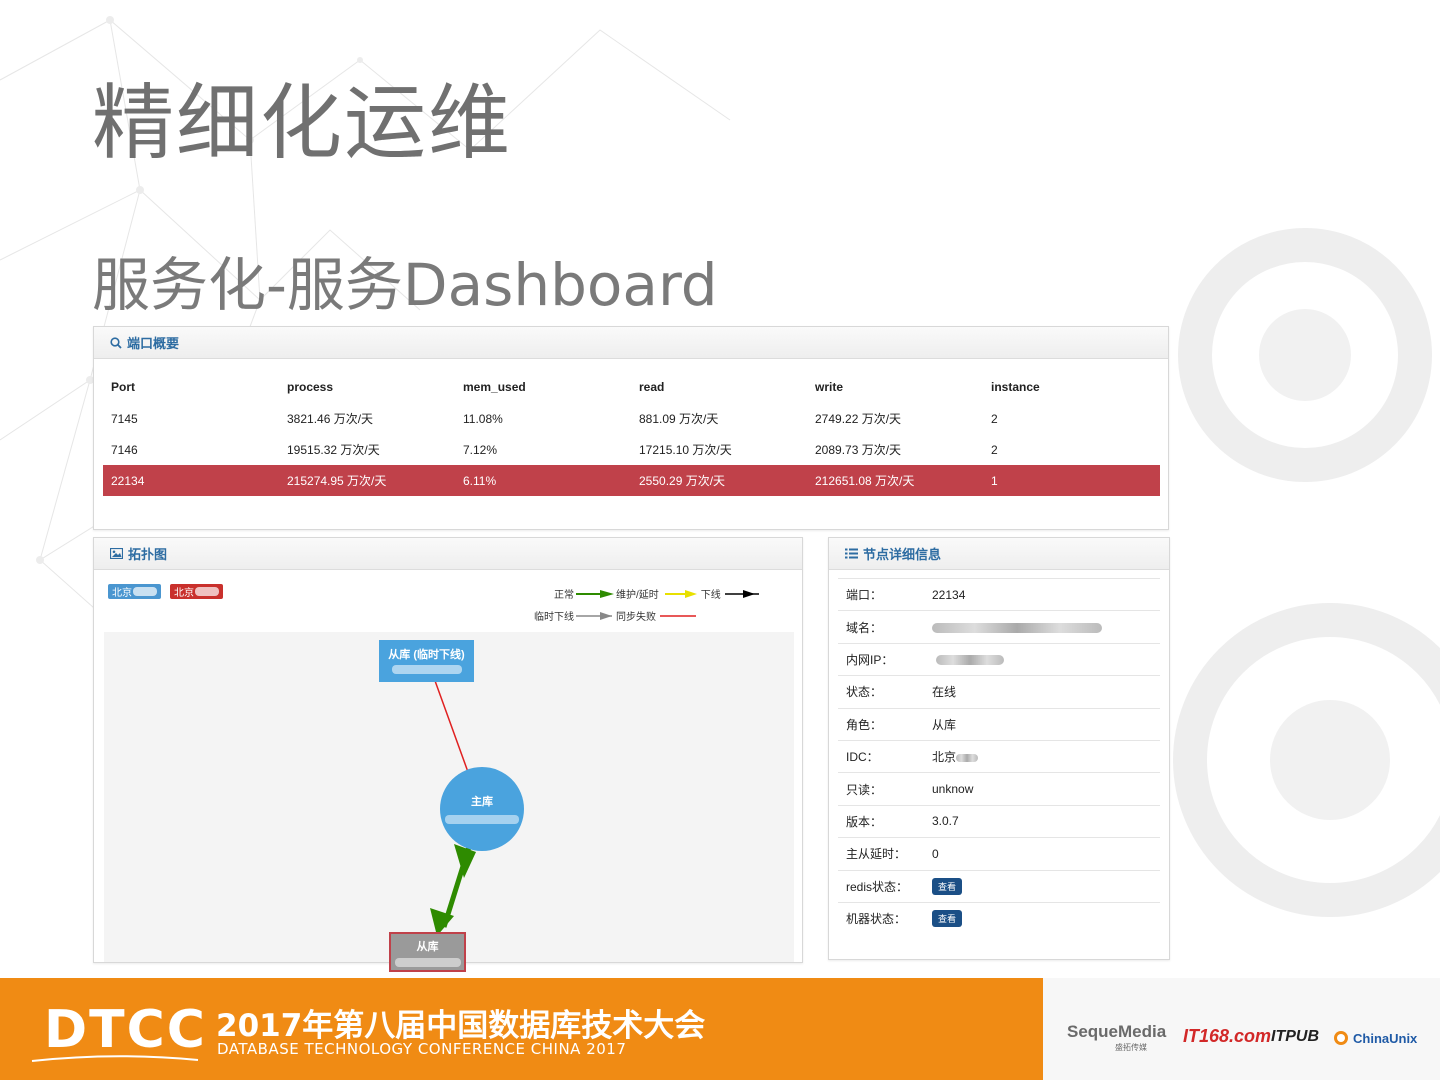  Describe the element at coordinates (902, 554) in the screenshot. I see `node-detail-title: 节点详细信息` at that location.